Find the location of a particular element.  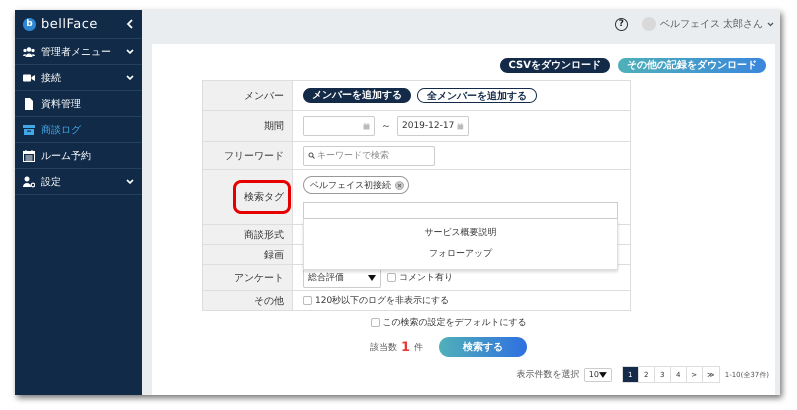

brand-name: bellFace is located at coordinates (70, 24).